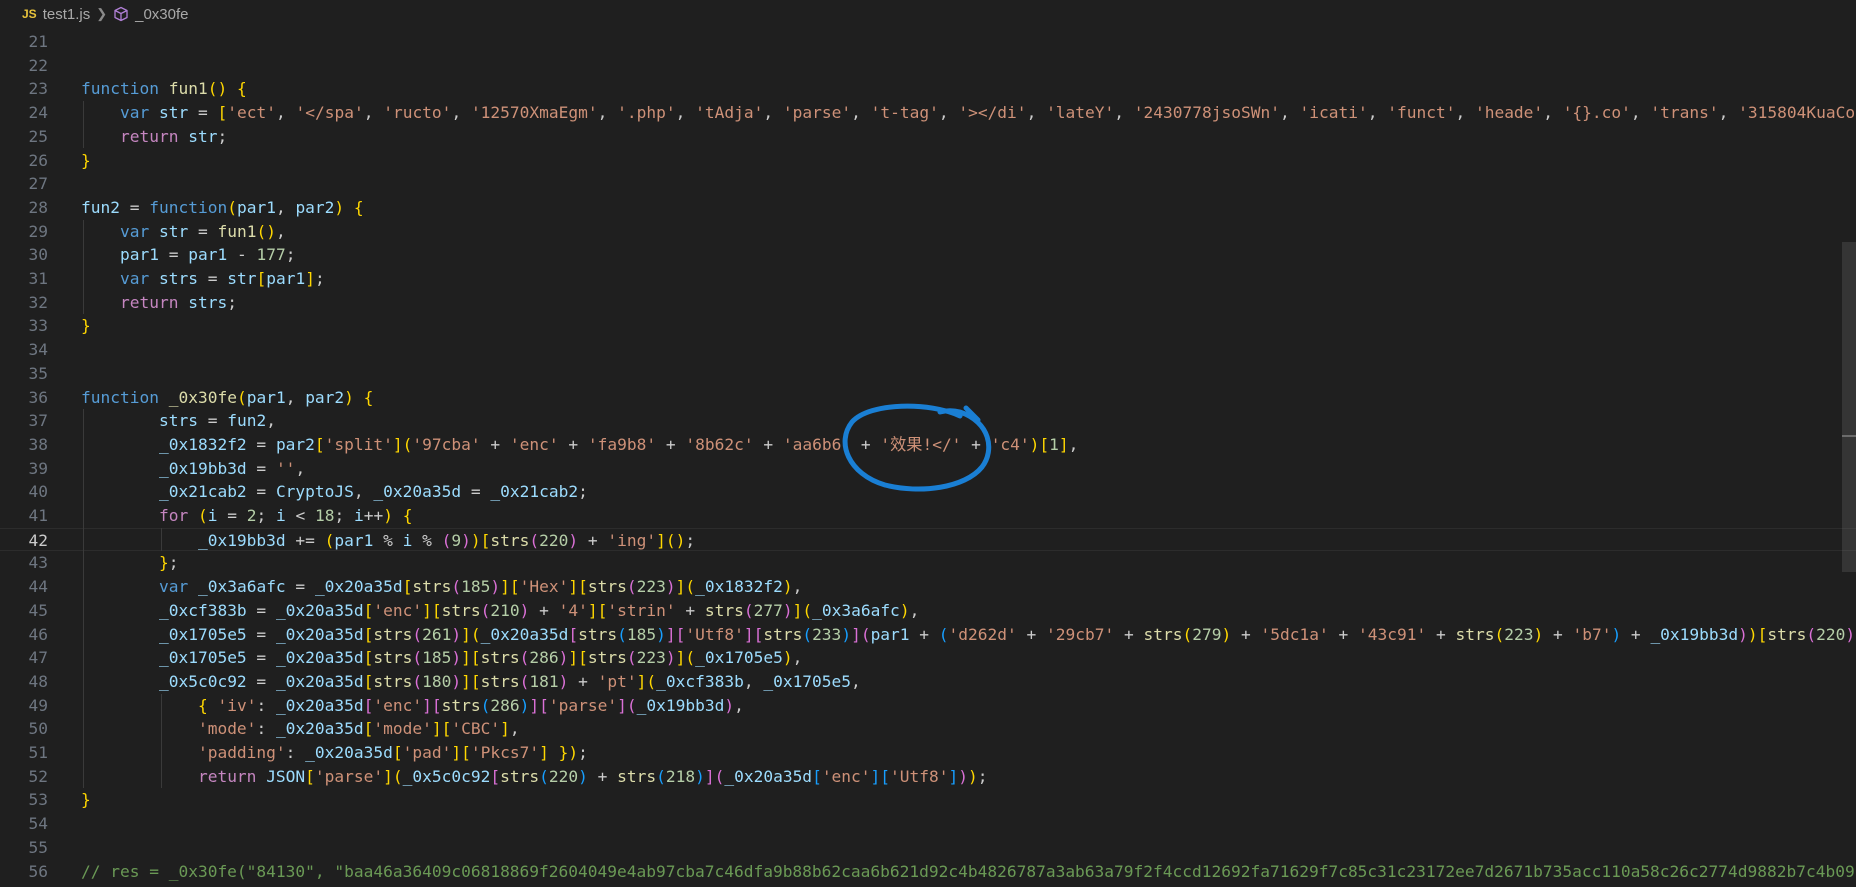 The image size is (1856, 887). Describe the element at coordinates (928, 255) in the screenshot. I see `code-line: 30 par1 = par1 - 177;` at that location.